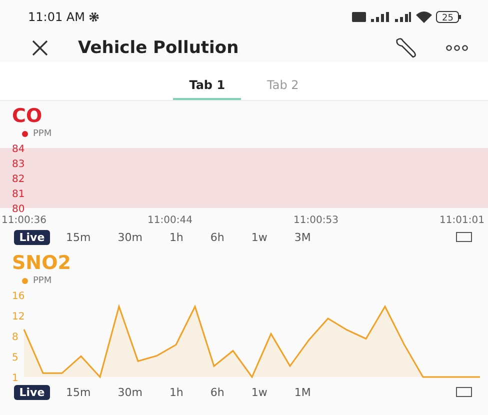  Describe the element at coordinates (18, 317) in the screenshot. I see `y-axis-label: 12` at that location.